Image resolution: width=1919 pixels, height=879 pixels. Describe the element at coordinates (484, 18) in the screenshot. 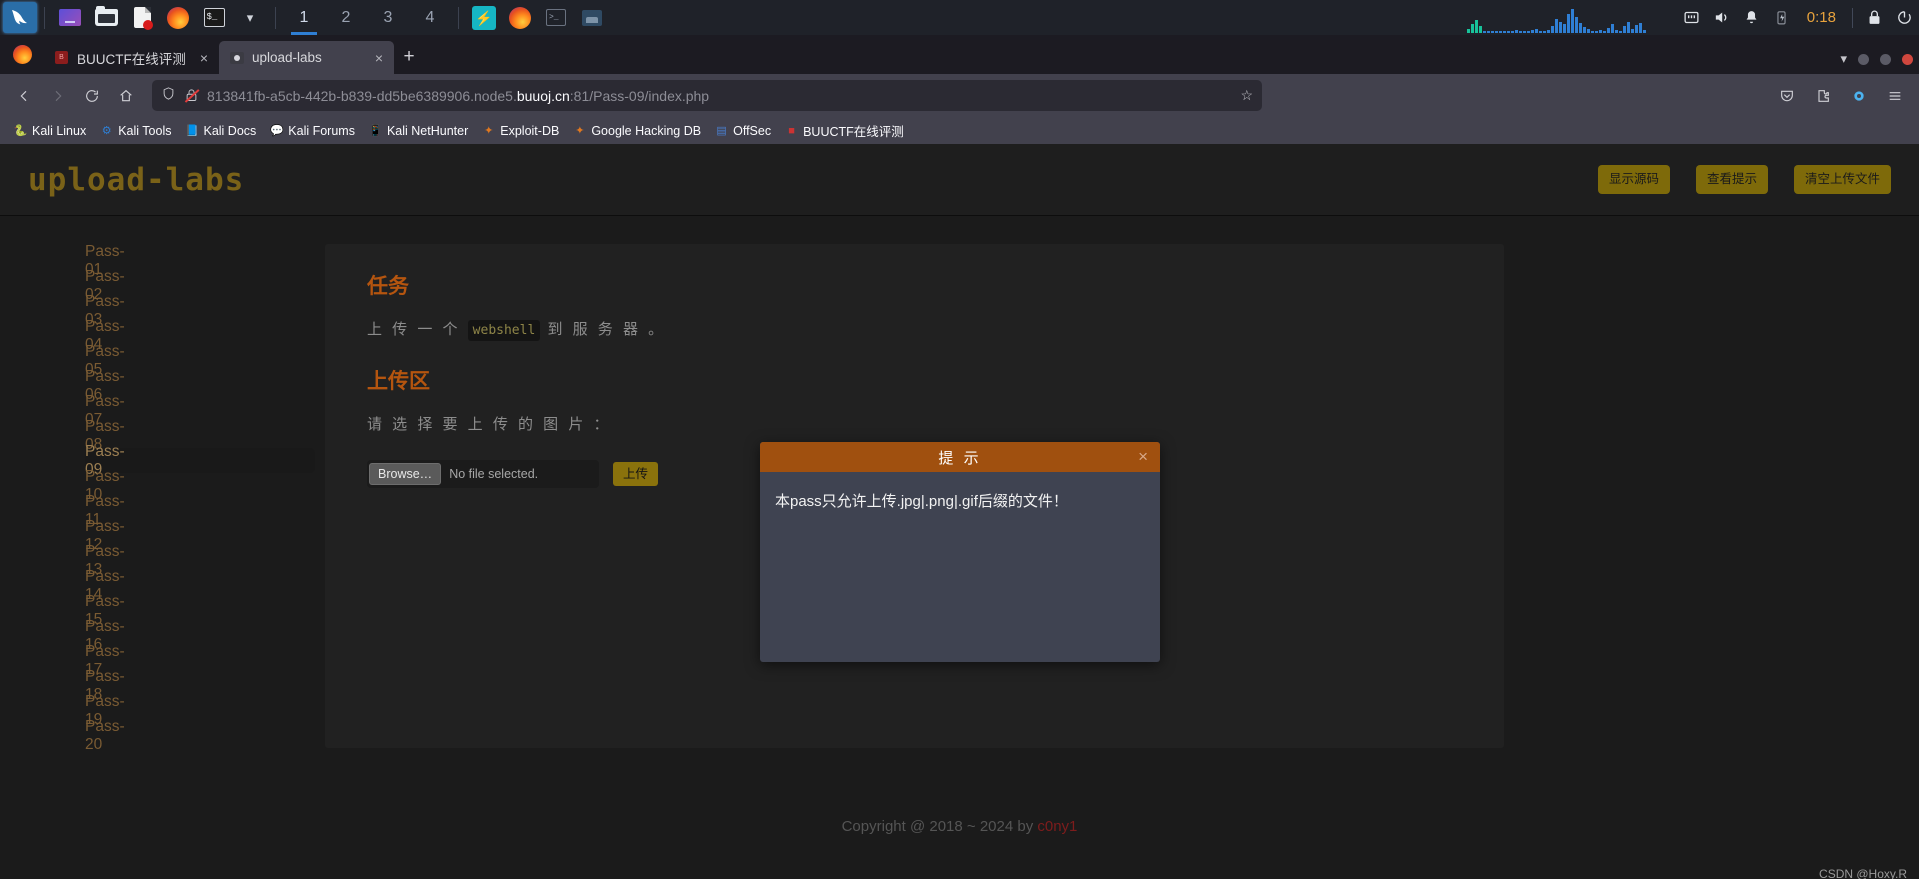

I see `thunder-icon` at that location.